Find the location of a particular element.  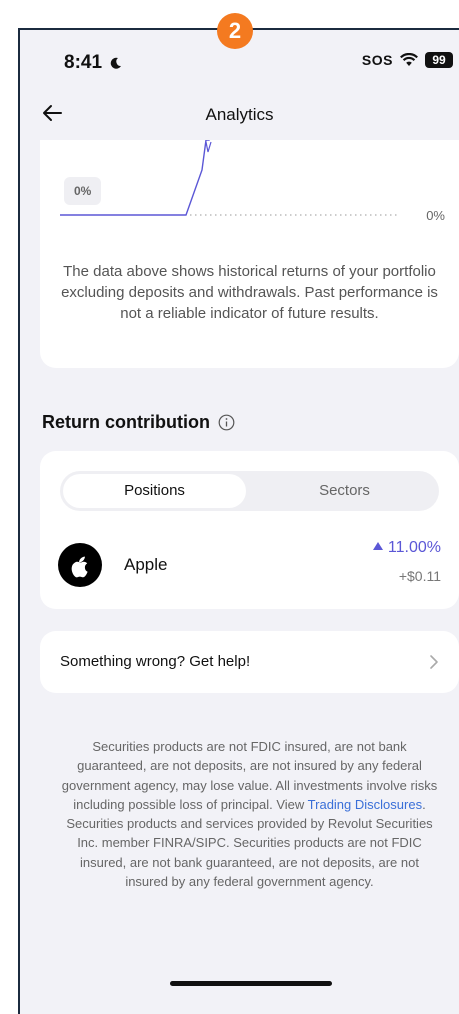

apple-logo-icon is located at coordinates (80, 565).